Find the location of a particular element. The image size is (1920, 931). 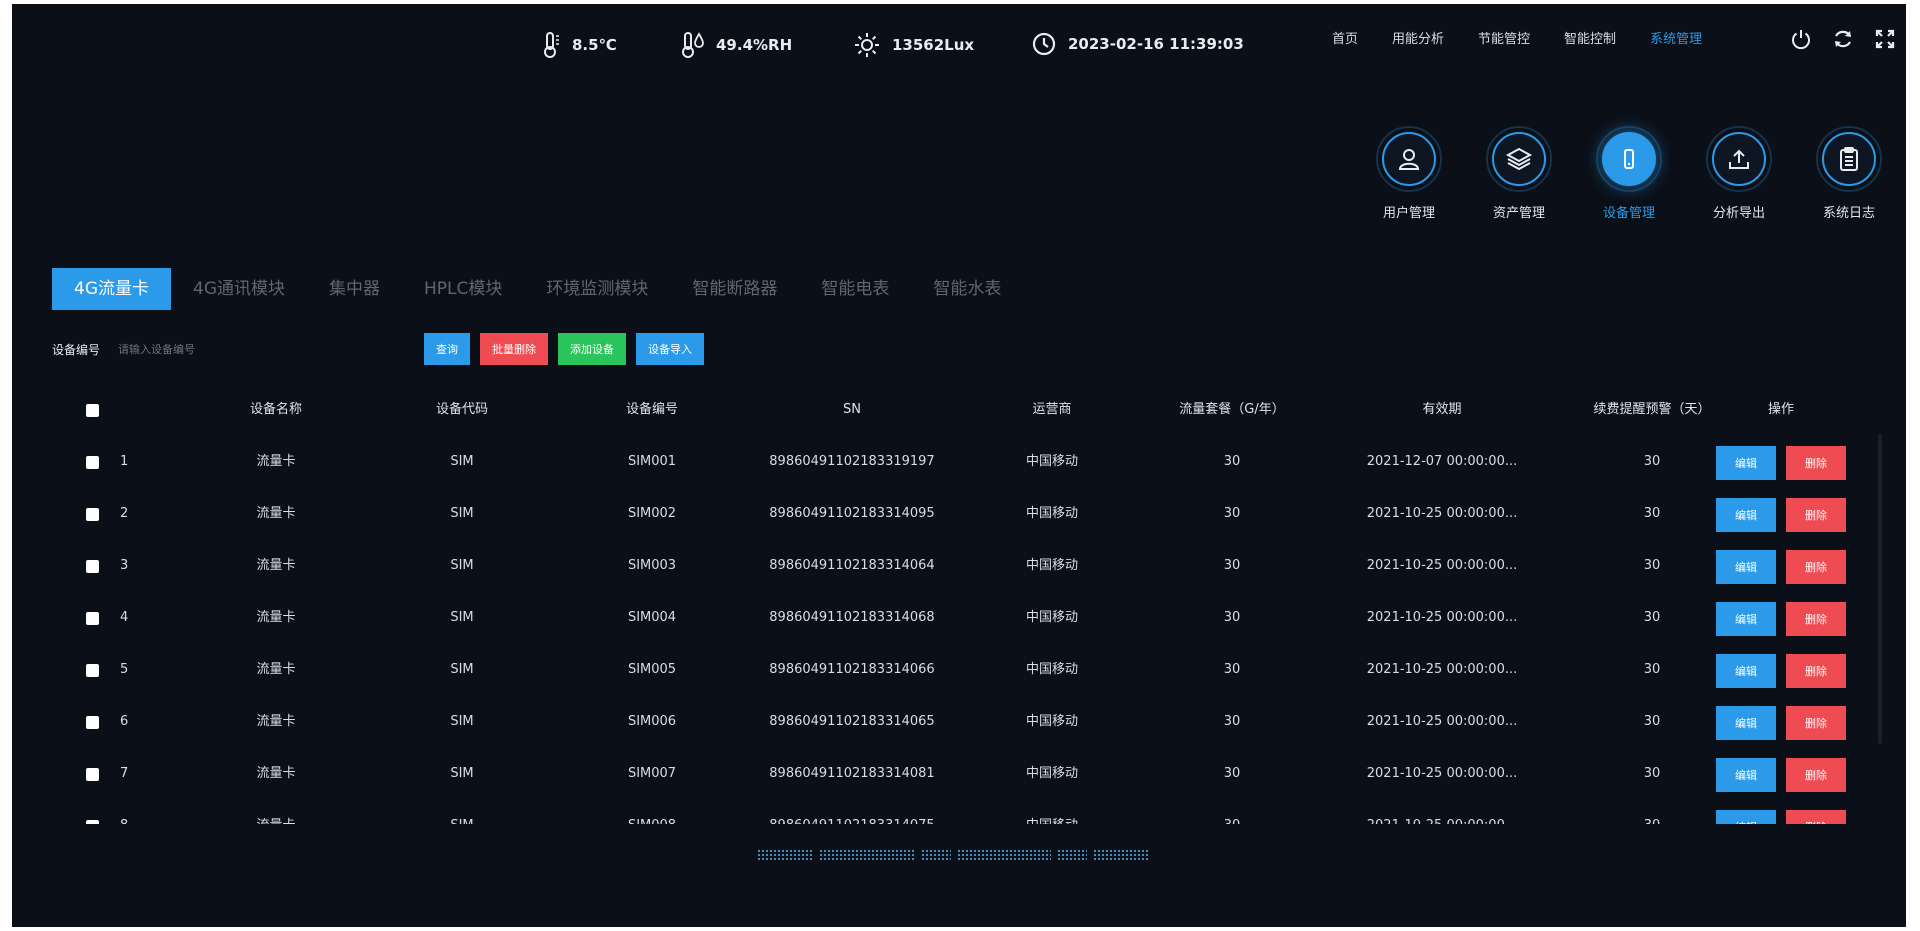

top-nav: 首页 用能分析 节能管控 智能控制 系统管理 is located at coordinates (1534, 37).